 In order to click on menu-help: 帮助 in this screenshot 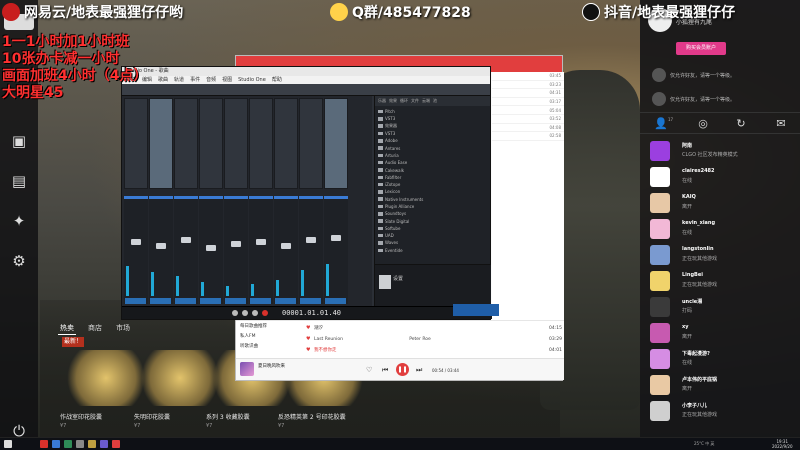, I will do `click(277, 80)`.